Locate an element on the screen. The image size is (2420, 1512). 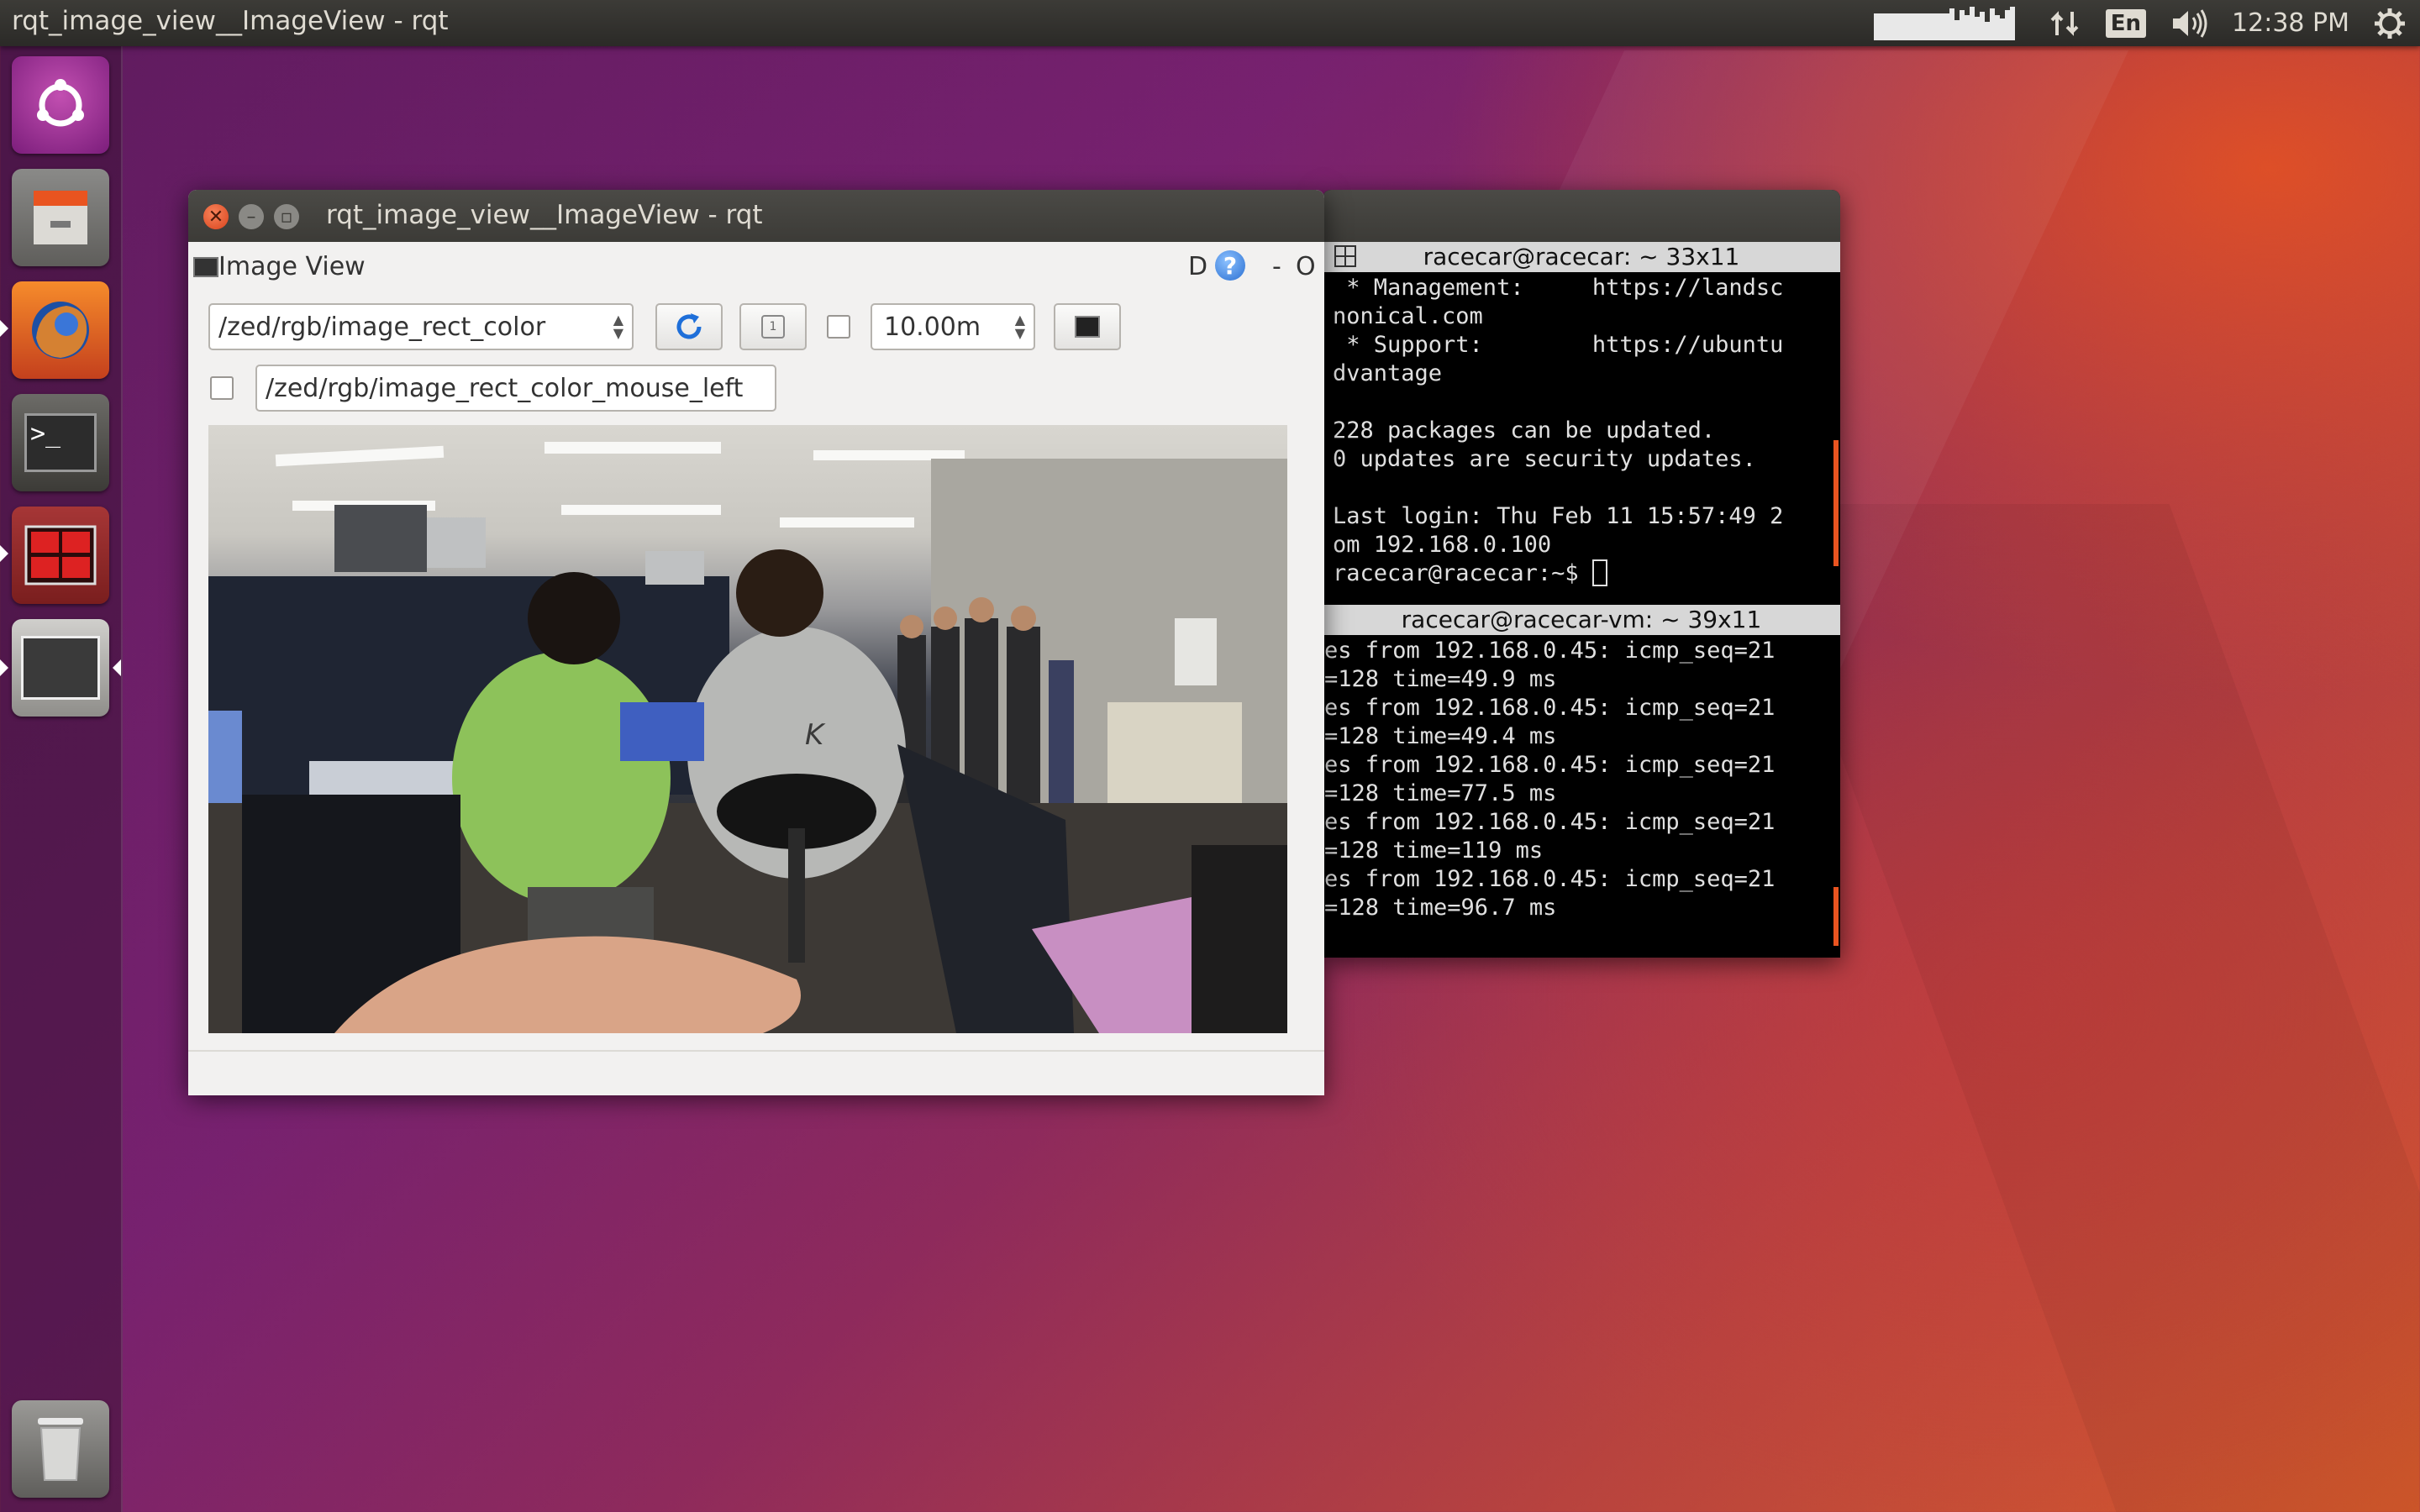
chevron-updown-icon: ▲ ▼ is located at coordinates (618, 326).